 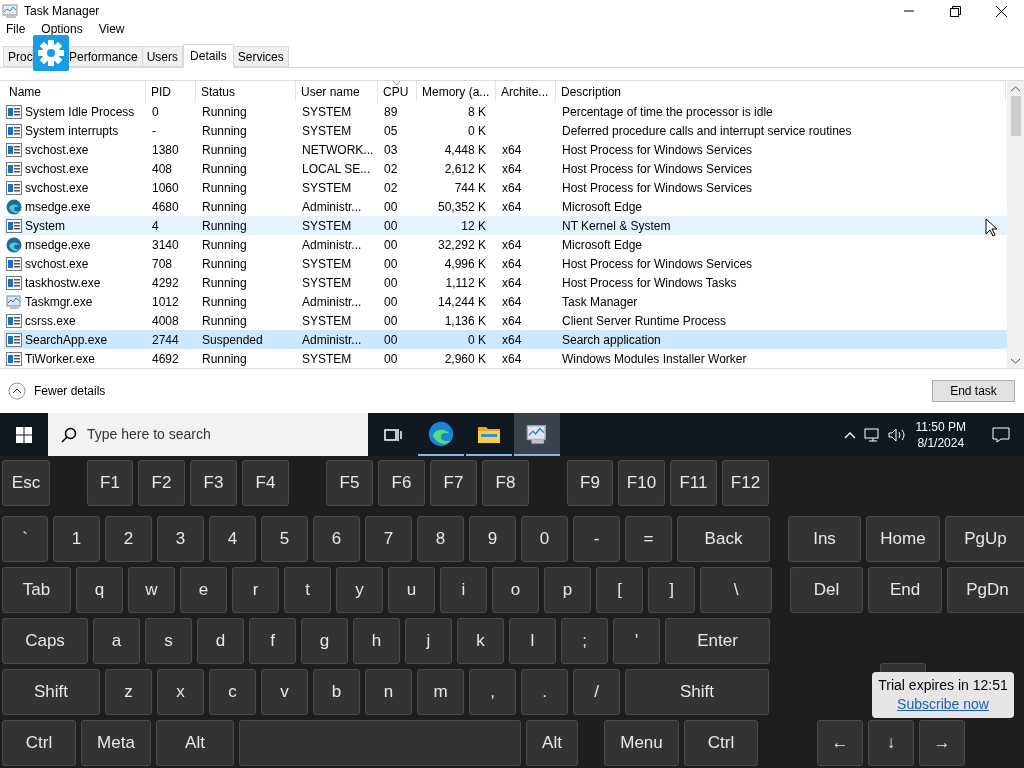 What do you see at coordinates (62, 29) in the screenshot?
I see `menu-item: Options` at bounding box center [62, 29].